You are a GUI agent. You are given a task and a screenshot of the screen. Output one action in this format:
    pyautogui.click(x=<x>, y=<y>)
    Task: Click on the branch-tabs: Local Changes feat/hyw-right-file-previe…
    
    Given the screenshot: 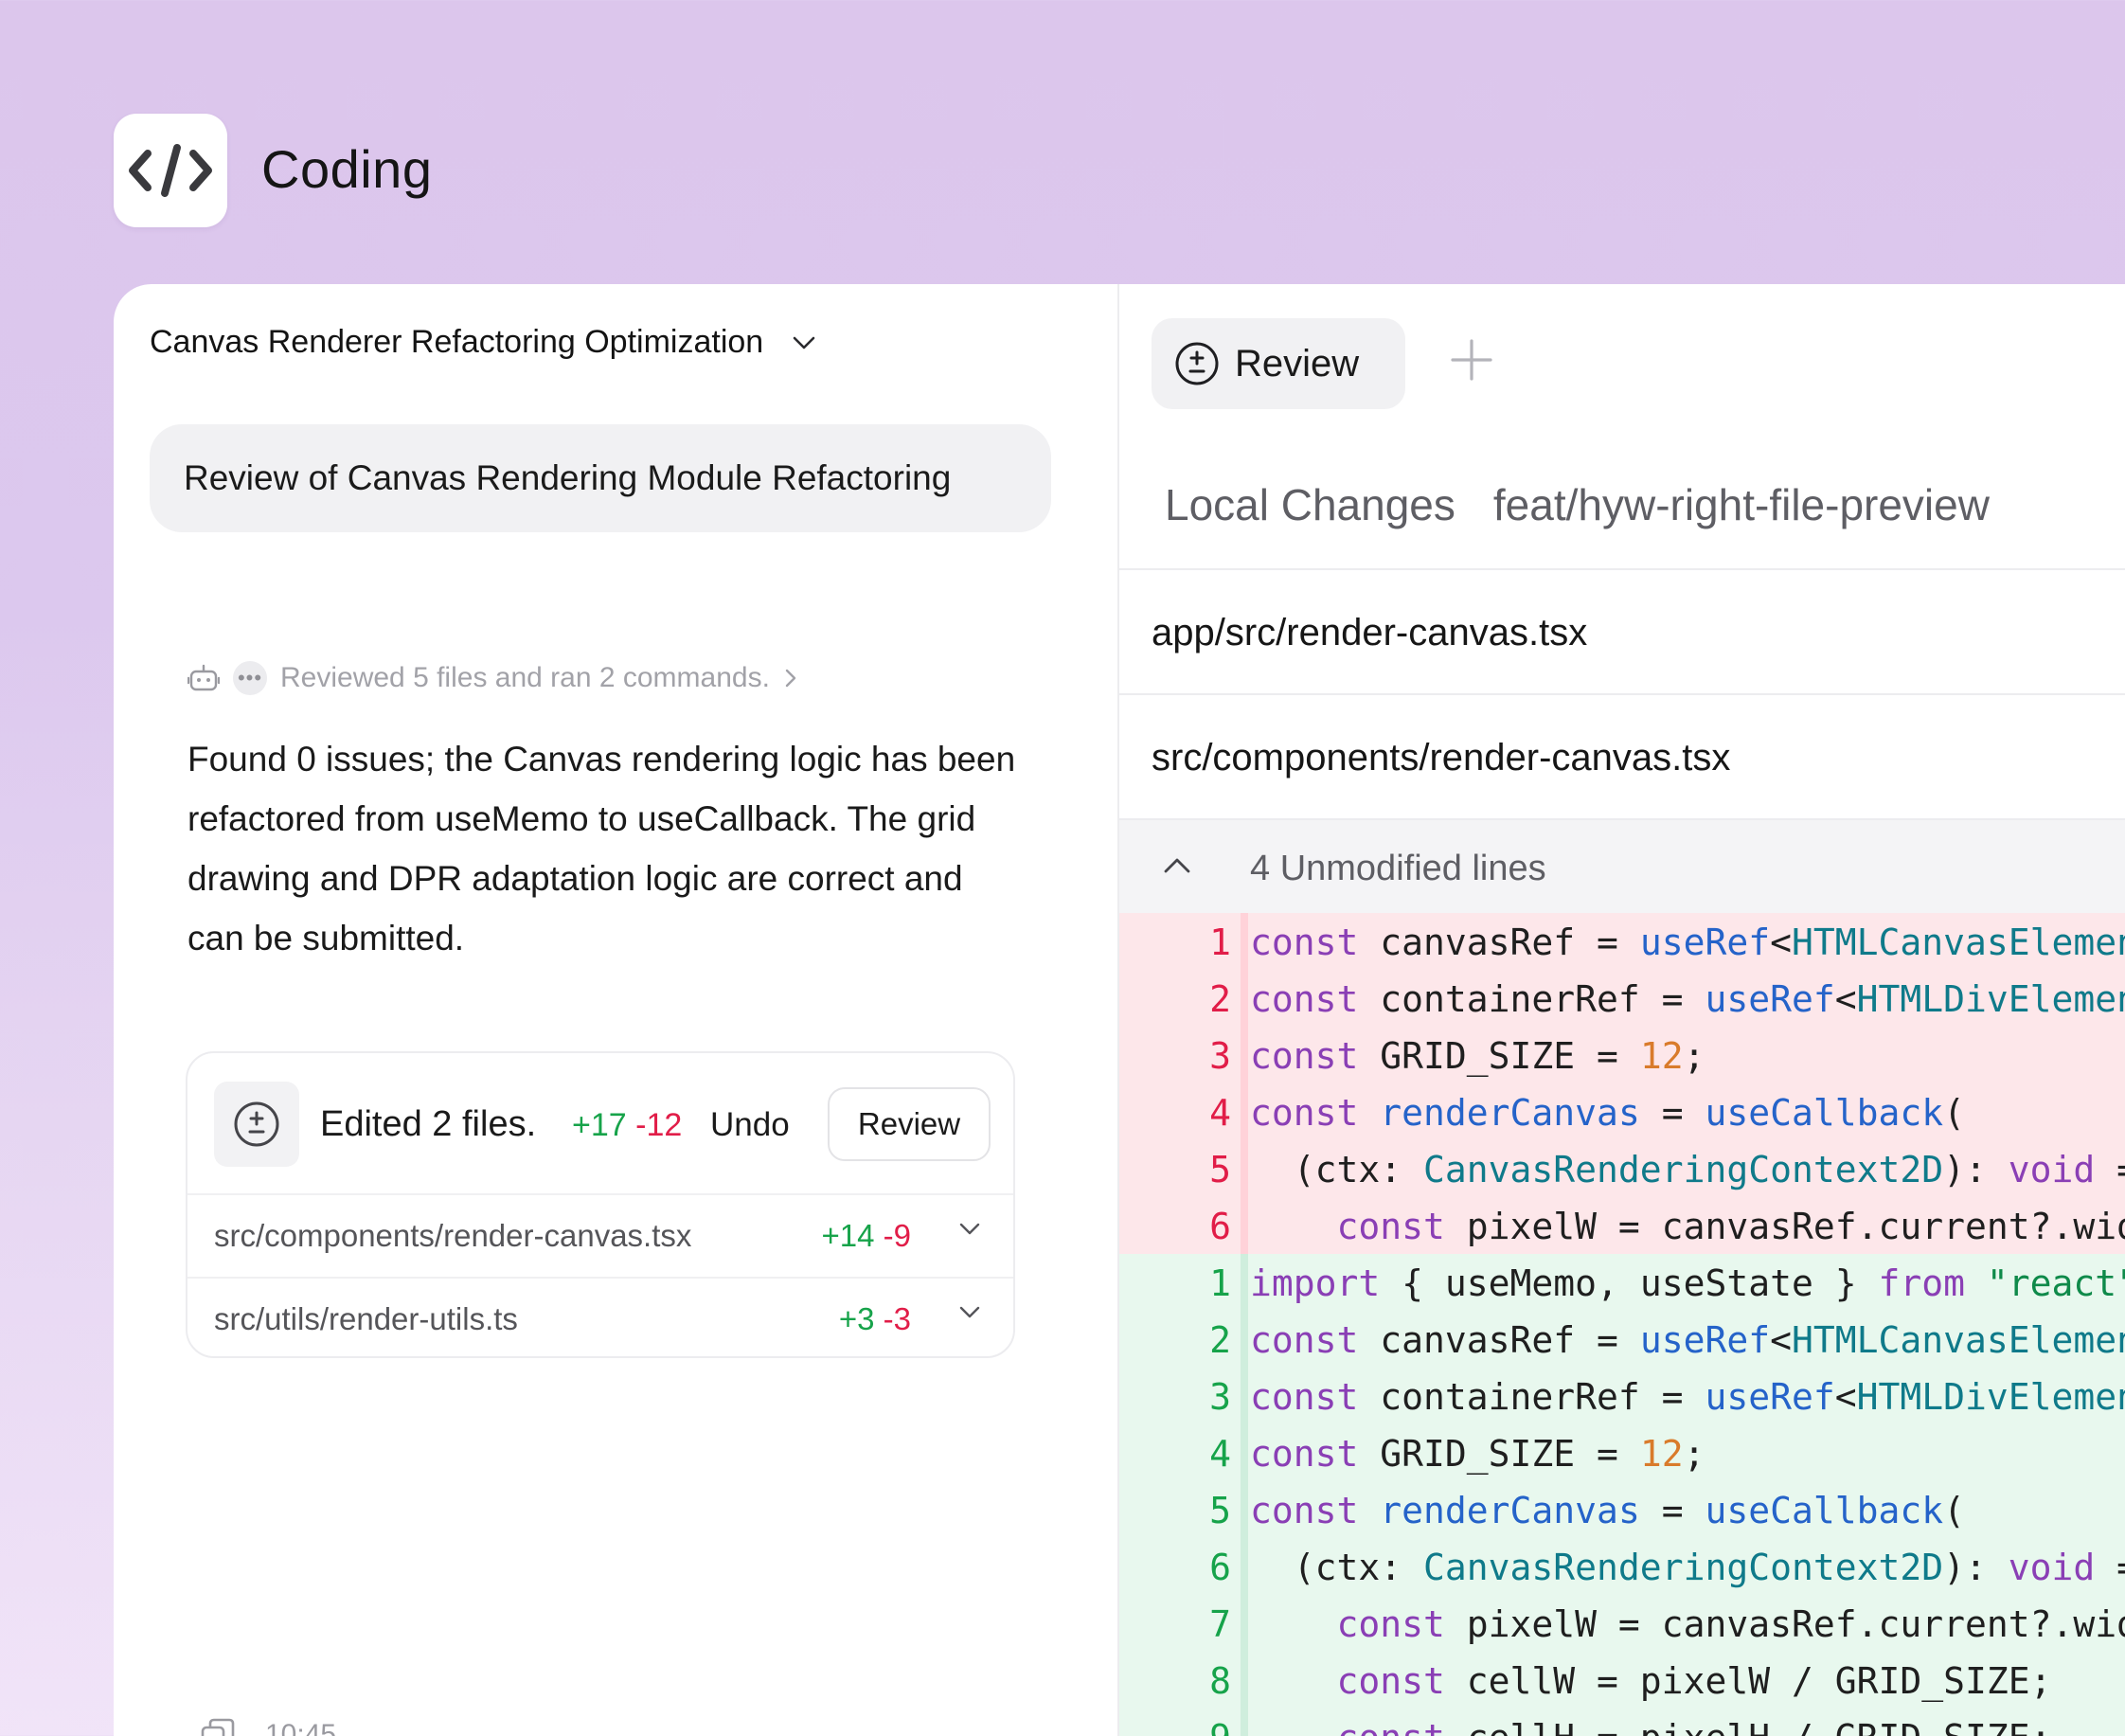 What is the action you would take?
    pyautogui.click(x=1578, y=504)
    